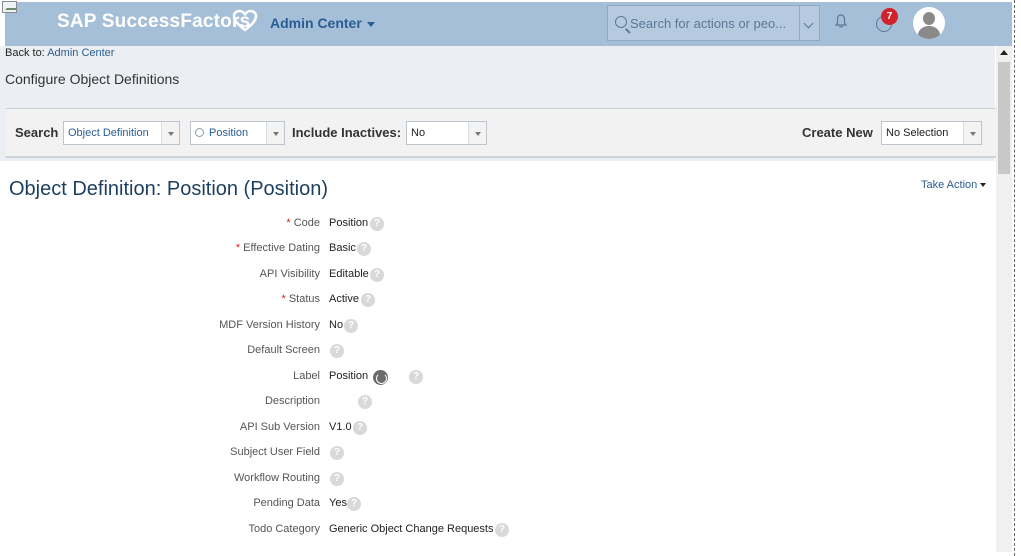  Describe the element at coordinates (169, 189) in the screenshot. I see `object-title: Object Definition: Position (Position)` at that location.